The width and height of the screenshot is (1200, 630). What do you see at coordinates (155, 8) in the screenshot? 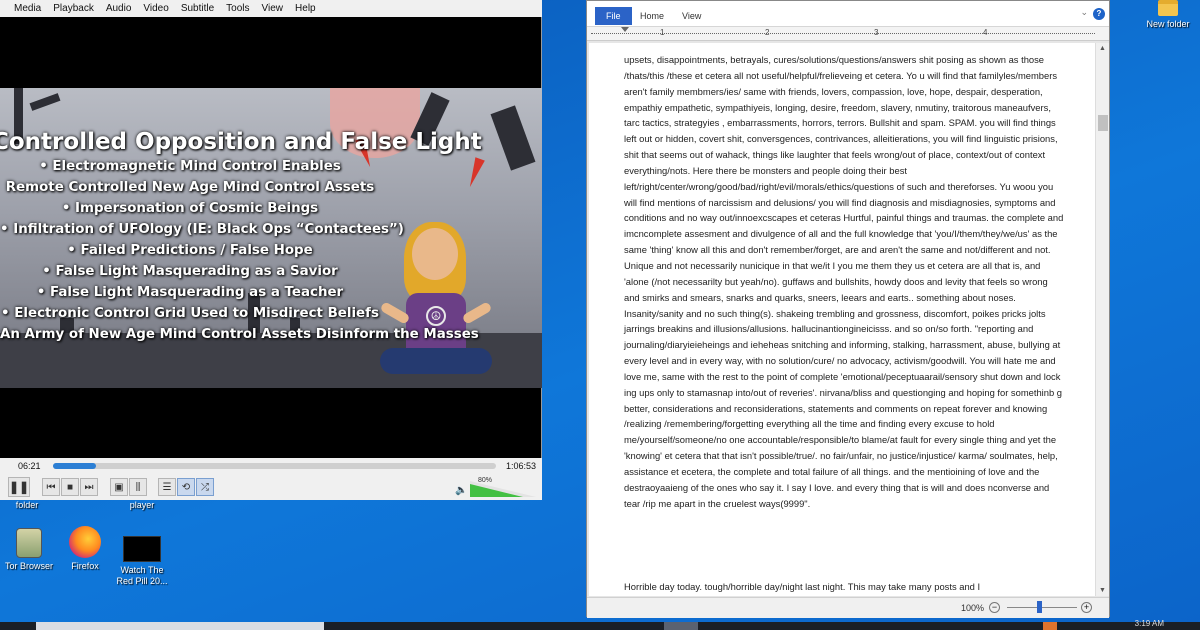
I see `menu-video: Video` at bounding box center [155, 8].